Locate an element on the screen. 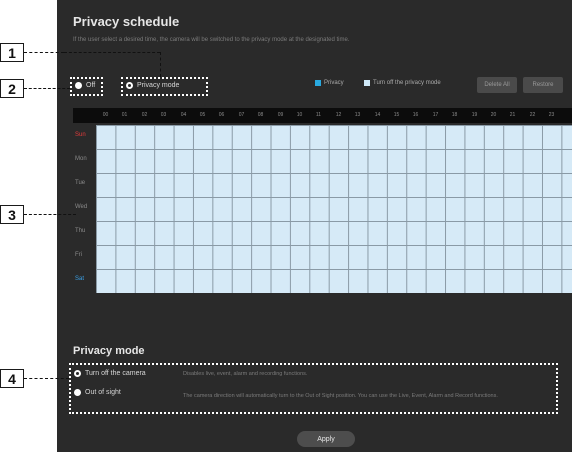  hour-label: 23 is located at coordinates (551, 115).